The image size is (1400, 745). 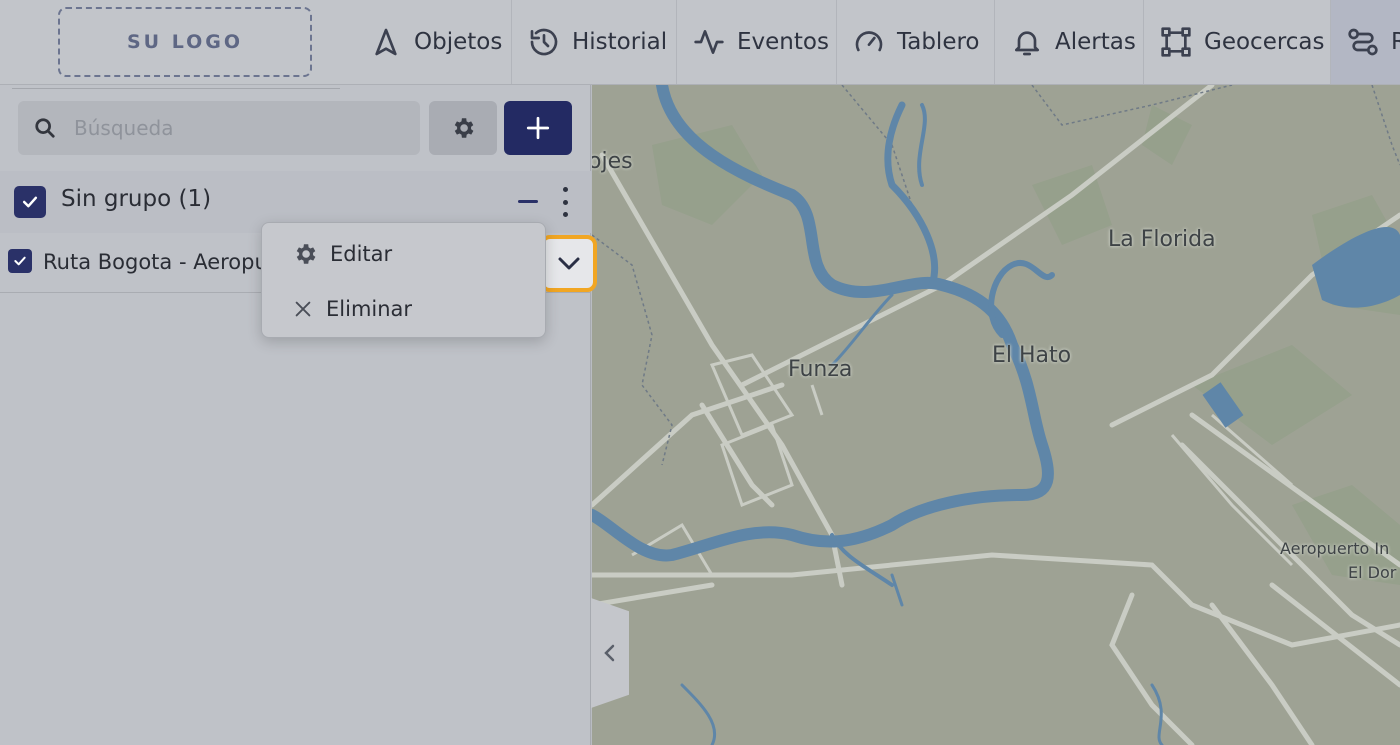 I want to click on divider, so click(x=176, y=88).